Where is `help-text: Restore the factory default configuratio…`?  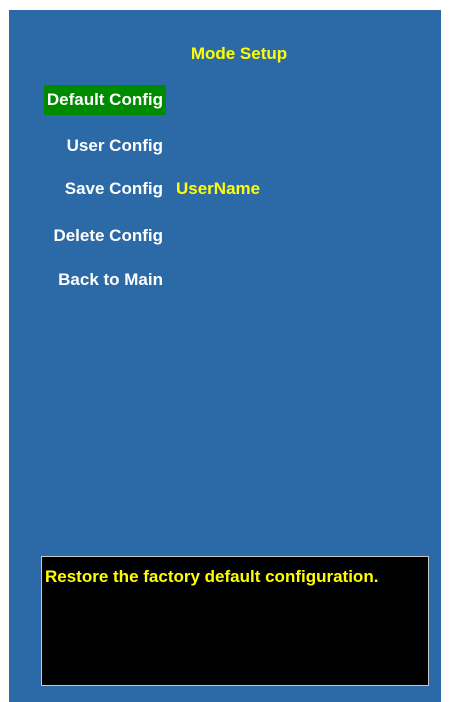
help-text: Restore the factory default configuratio… is located at coordinates (212, 576).